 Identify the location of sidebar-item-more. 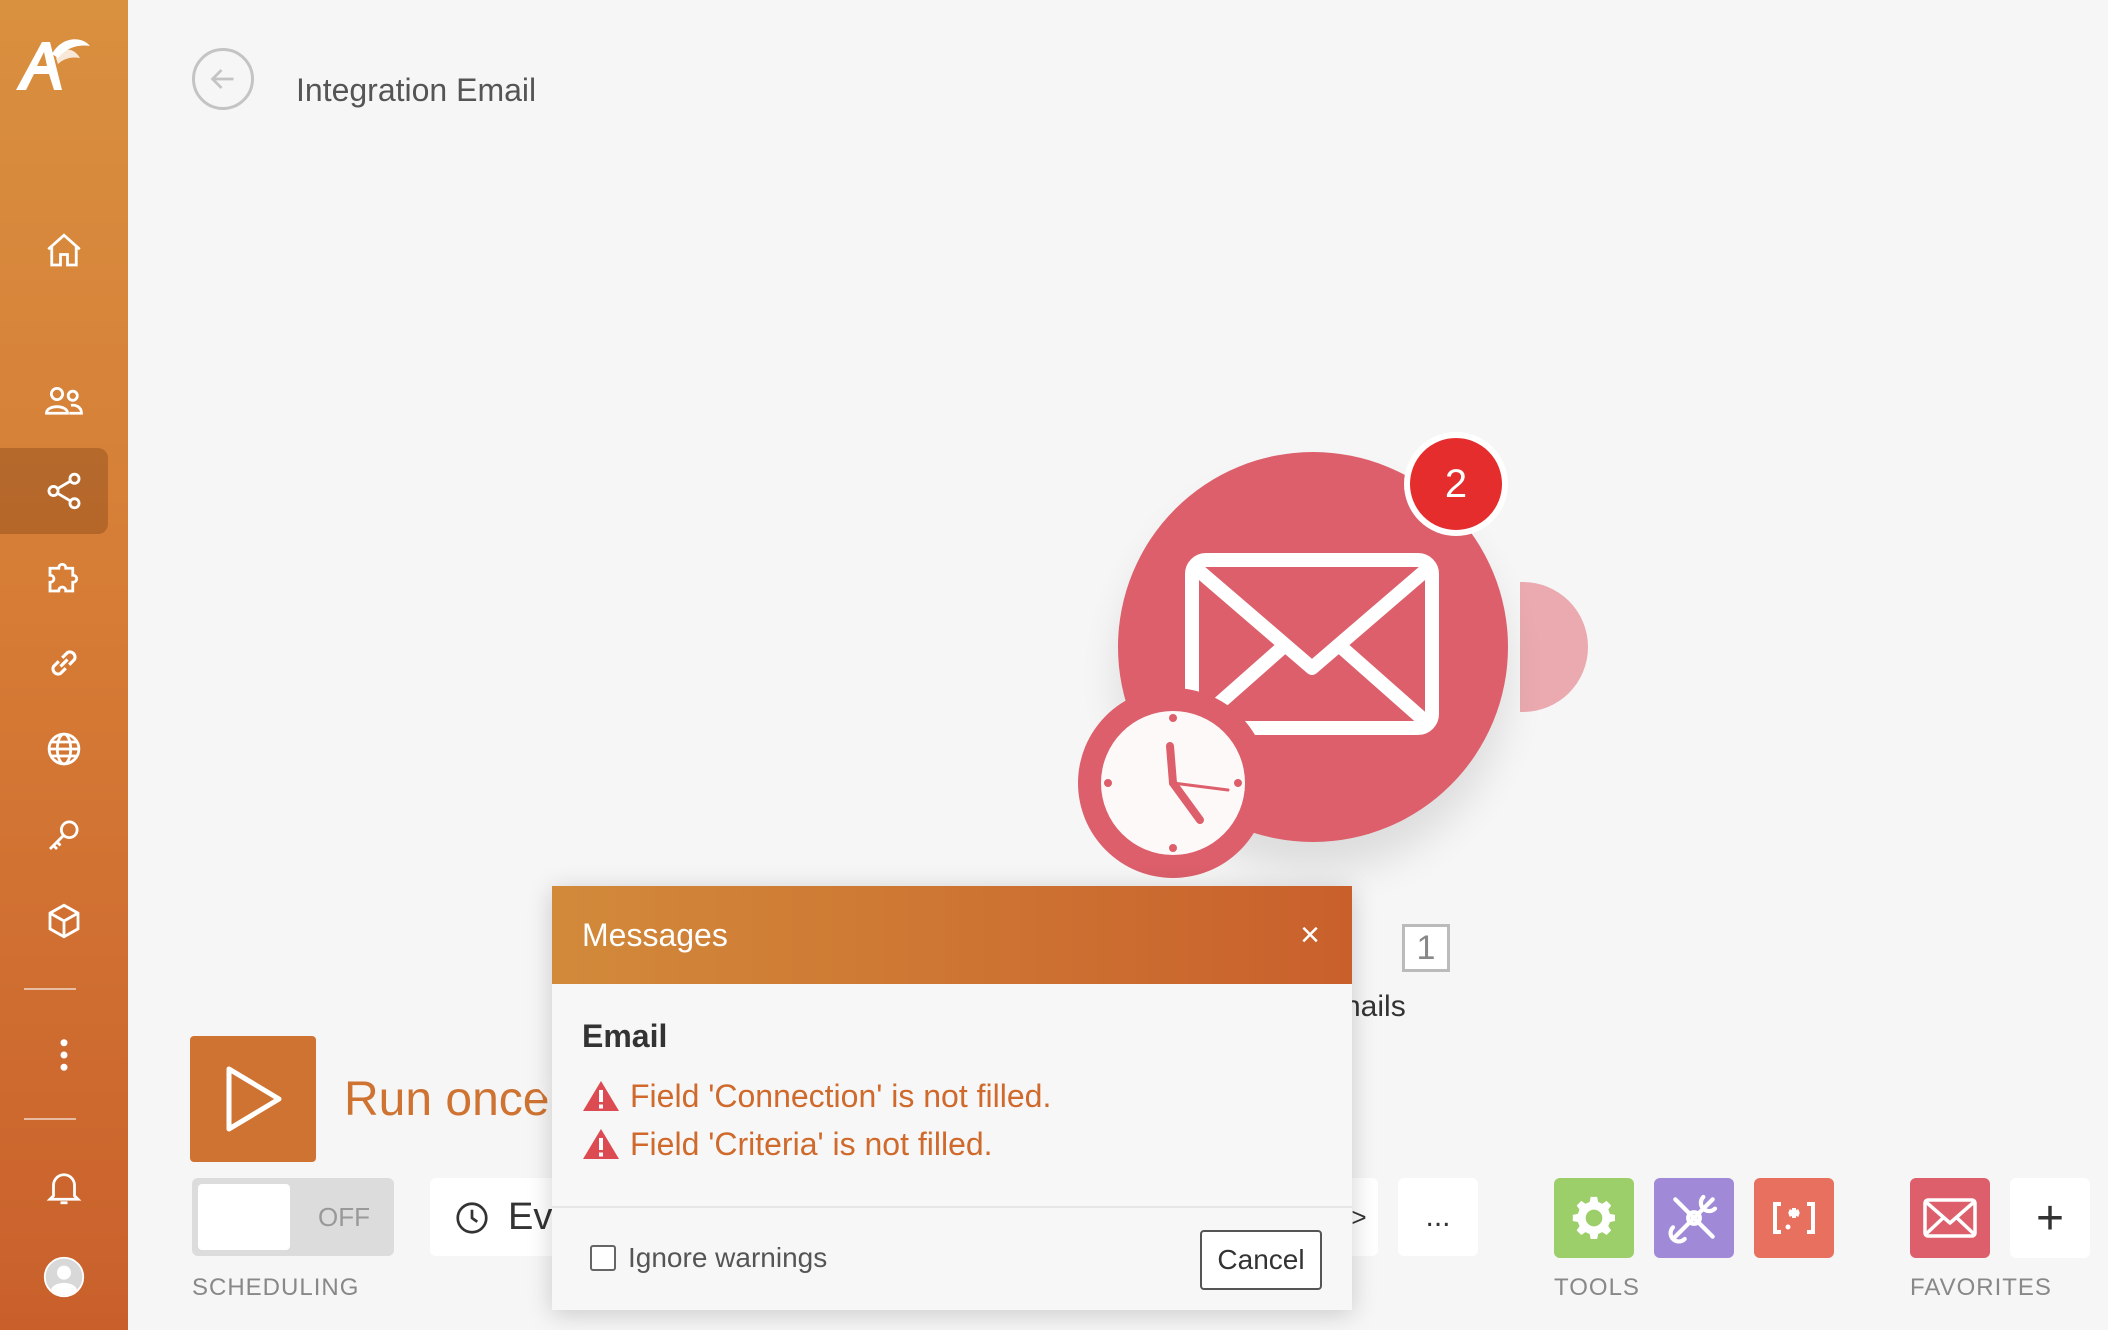
(64, 1055).